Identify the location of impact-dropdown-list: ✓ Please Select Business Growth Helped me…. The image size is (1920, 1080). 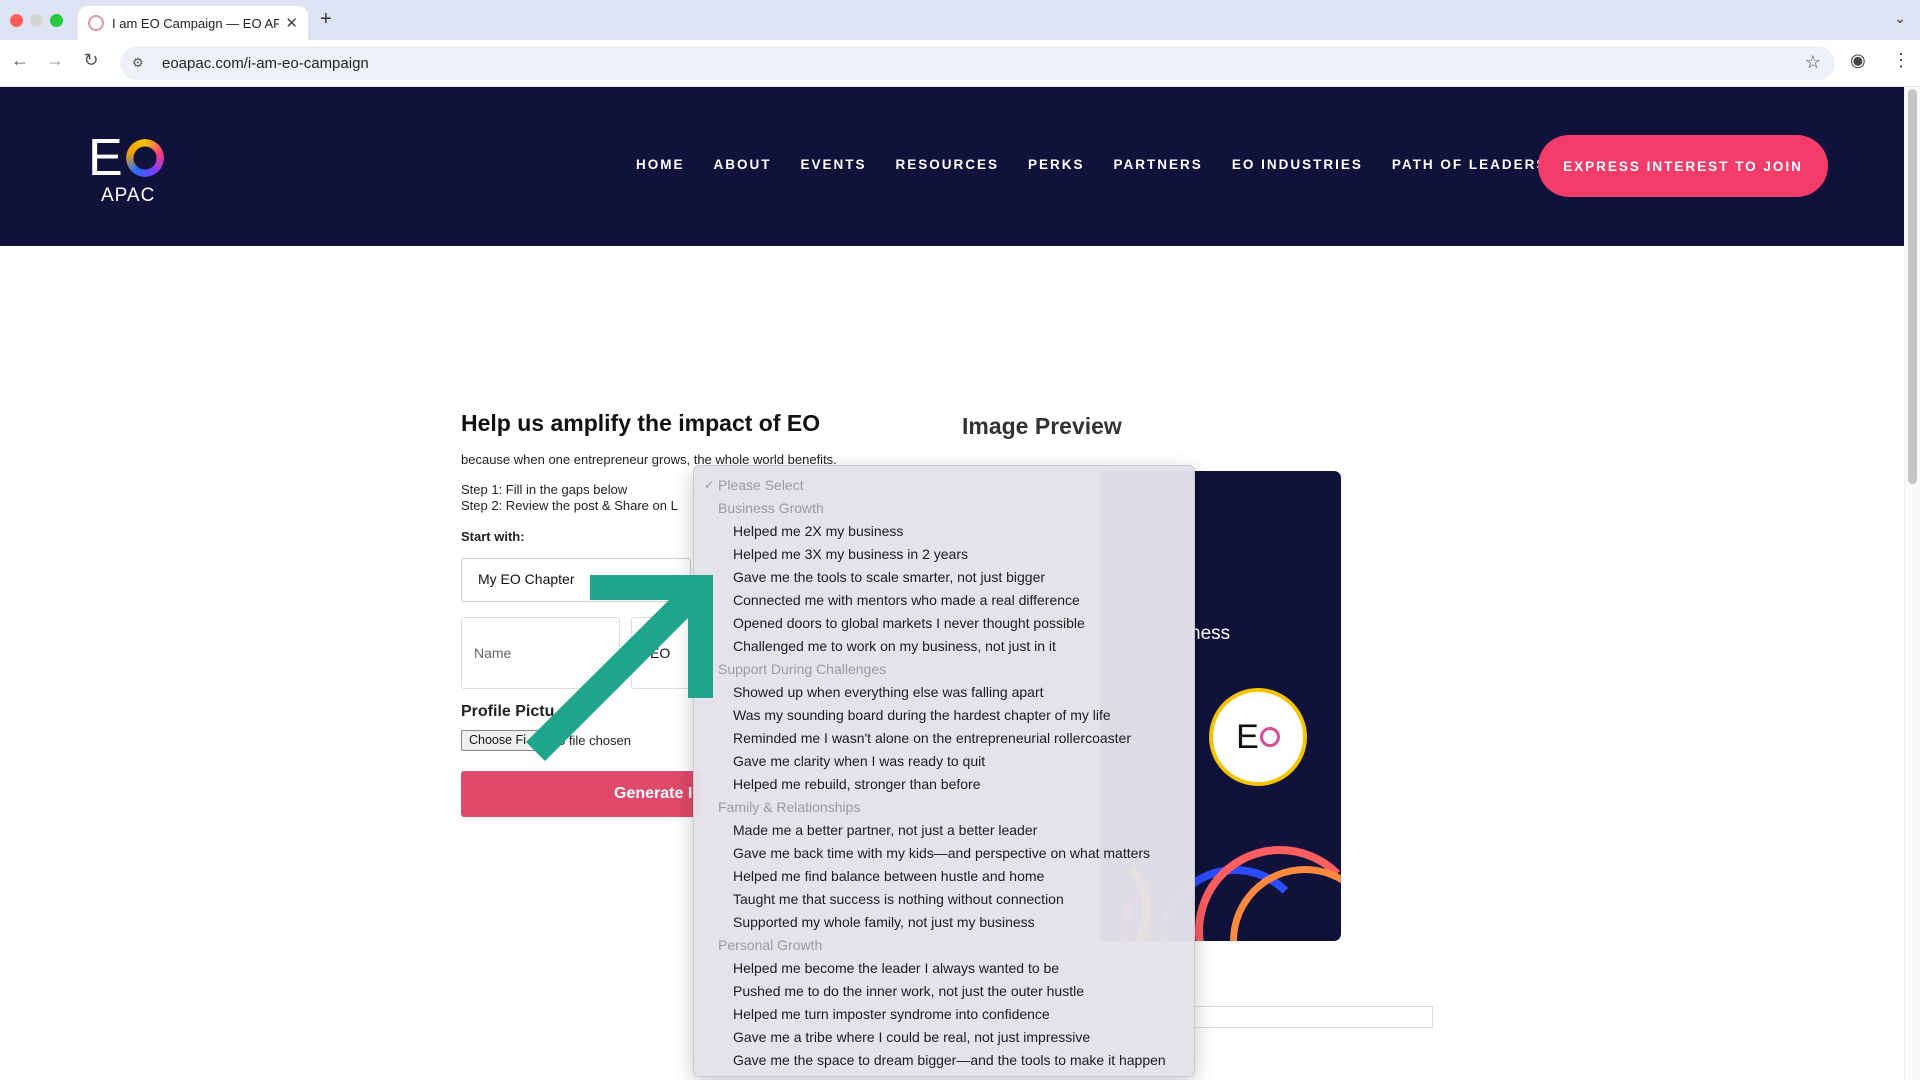
(944, 771).